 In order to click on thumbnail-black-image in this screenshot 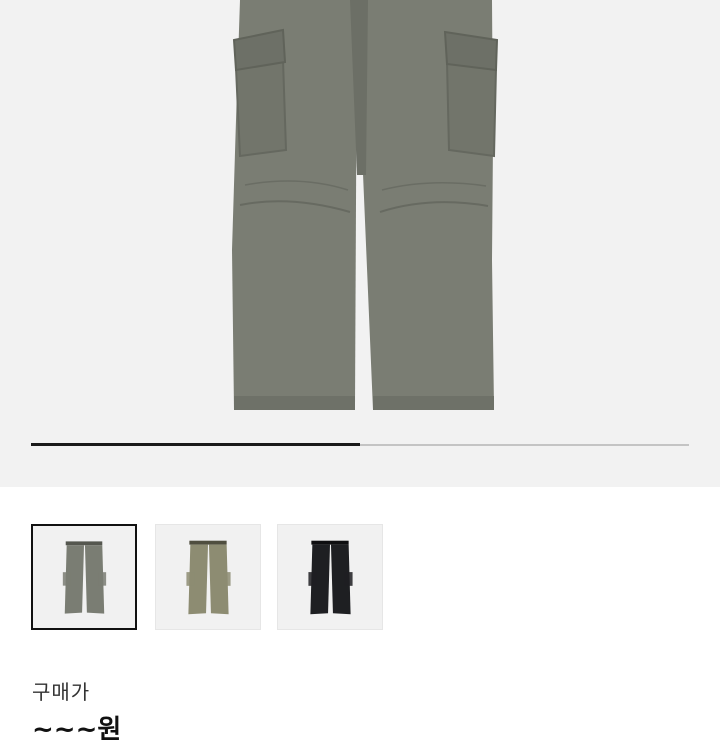, I will do `click(330, 577)`.